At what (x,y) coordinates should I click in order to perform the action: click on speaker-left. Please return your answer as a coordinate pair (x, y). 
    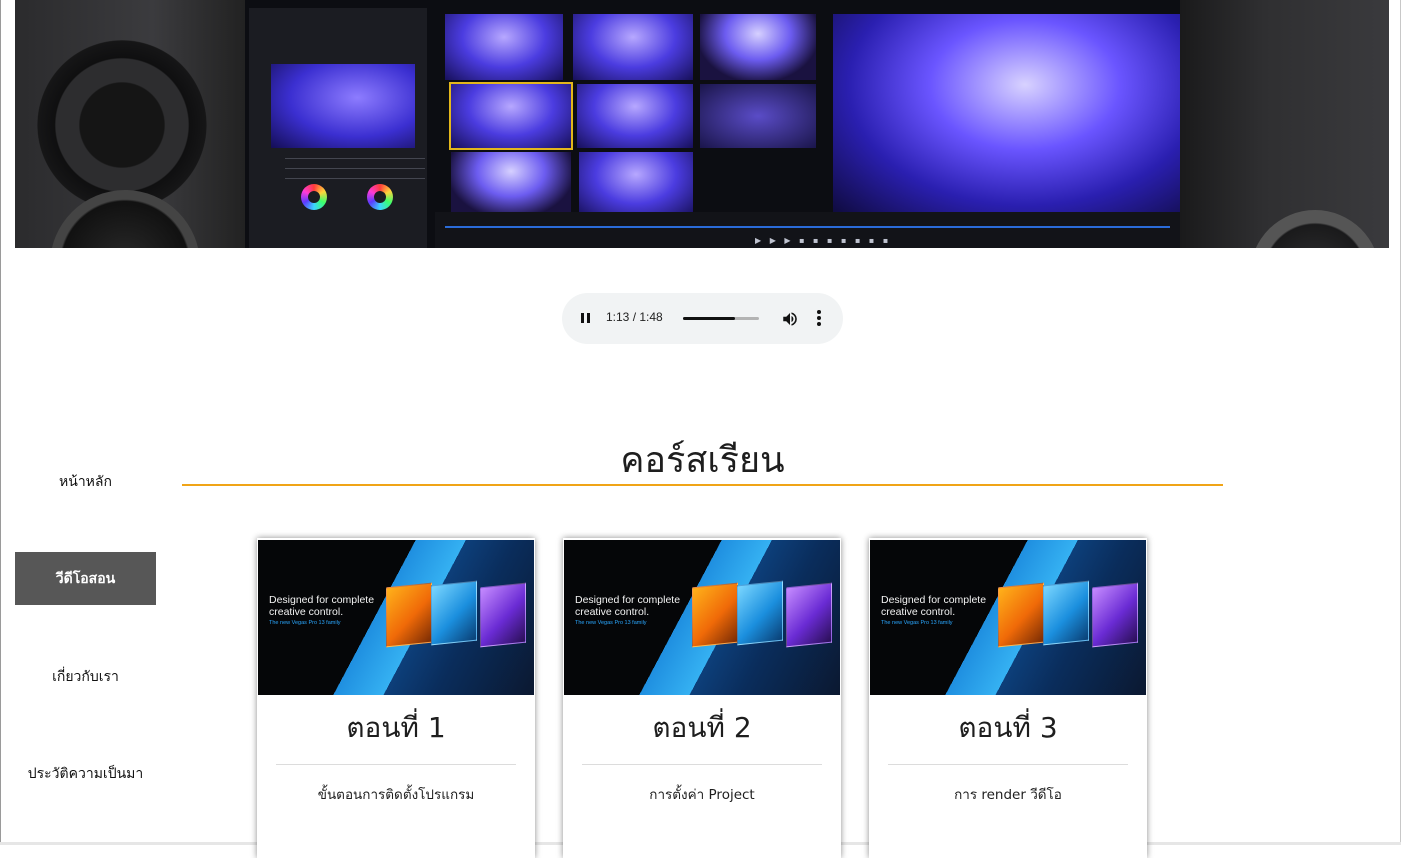
    Looking at the image, I should click on (130, 124).